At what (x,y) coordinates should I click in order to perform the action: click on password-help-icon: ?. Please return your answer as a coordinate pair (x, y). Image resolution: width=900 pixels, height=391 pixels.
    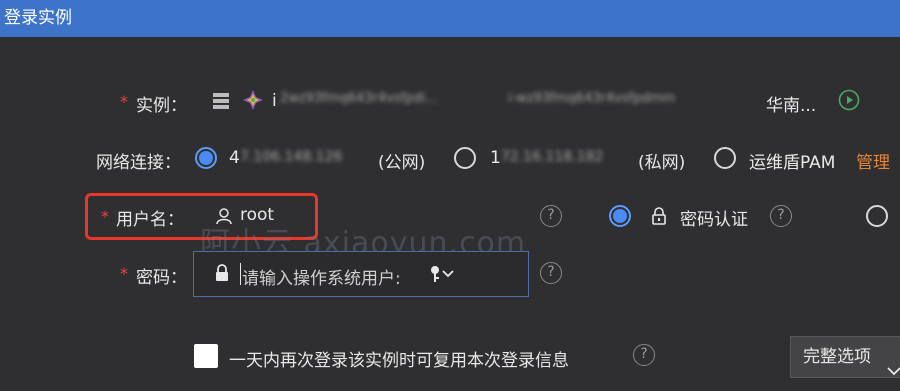
    Looking at the image, I should click on (551, 273).